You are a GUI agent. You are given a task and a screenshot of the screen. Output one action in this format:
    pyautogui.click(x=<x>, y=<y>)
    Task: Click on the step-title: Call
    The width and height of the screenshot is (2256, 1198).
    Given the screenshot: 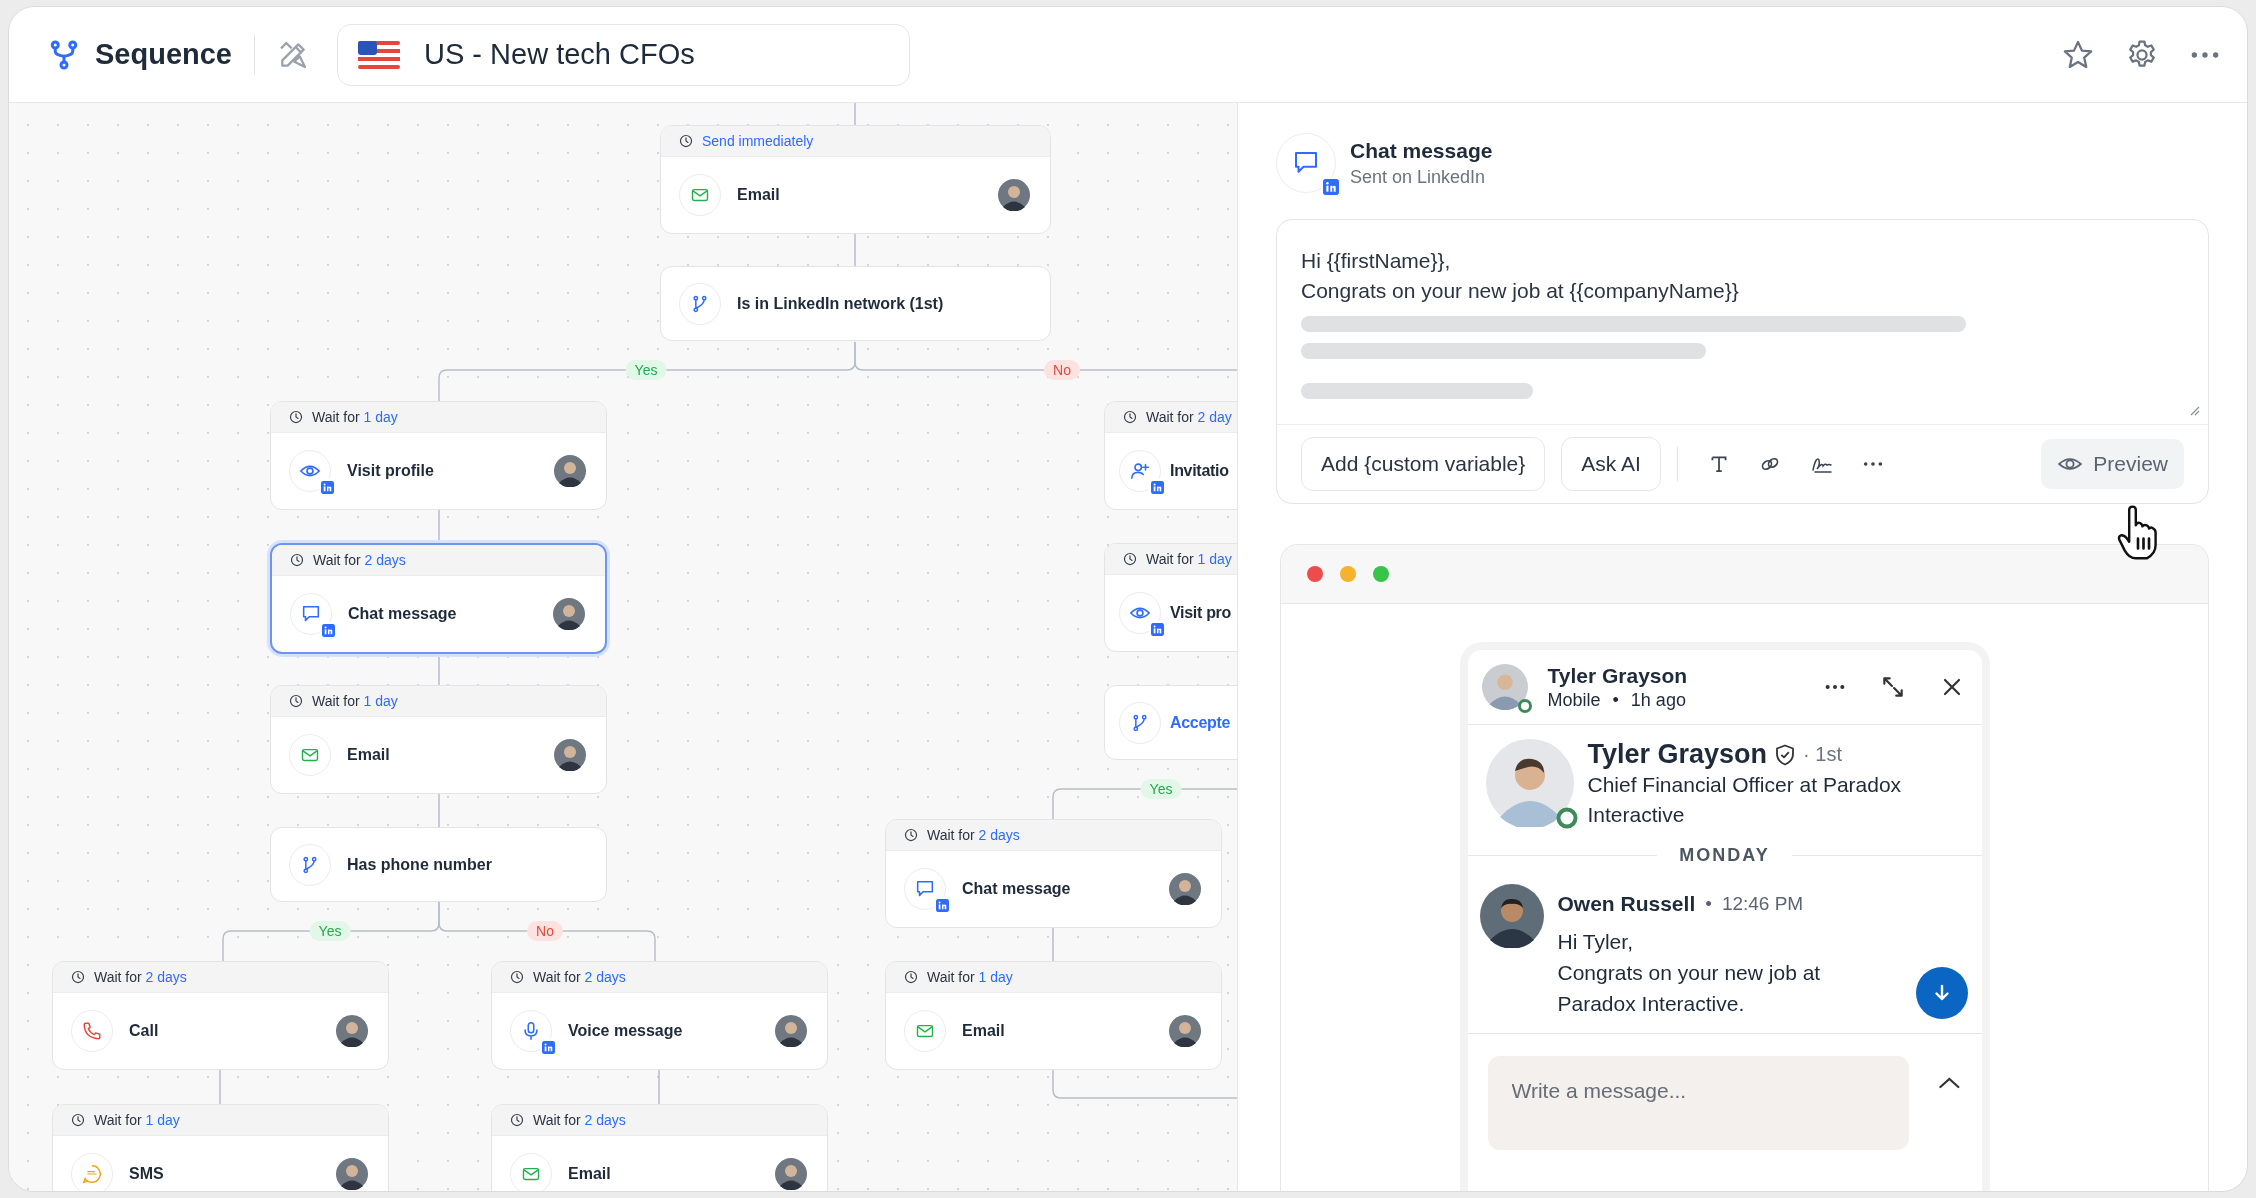 What is the action you would take?
    pyautogui.click(x=144, y=1031)
    